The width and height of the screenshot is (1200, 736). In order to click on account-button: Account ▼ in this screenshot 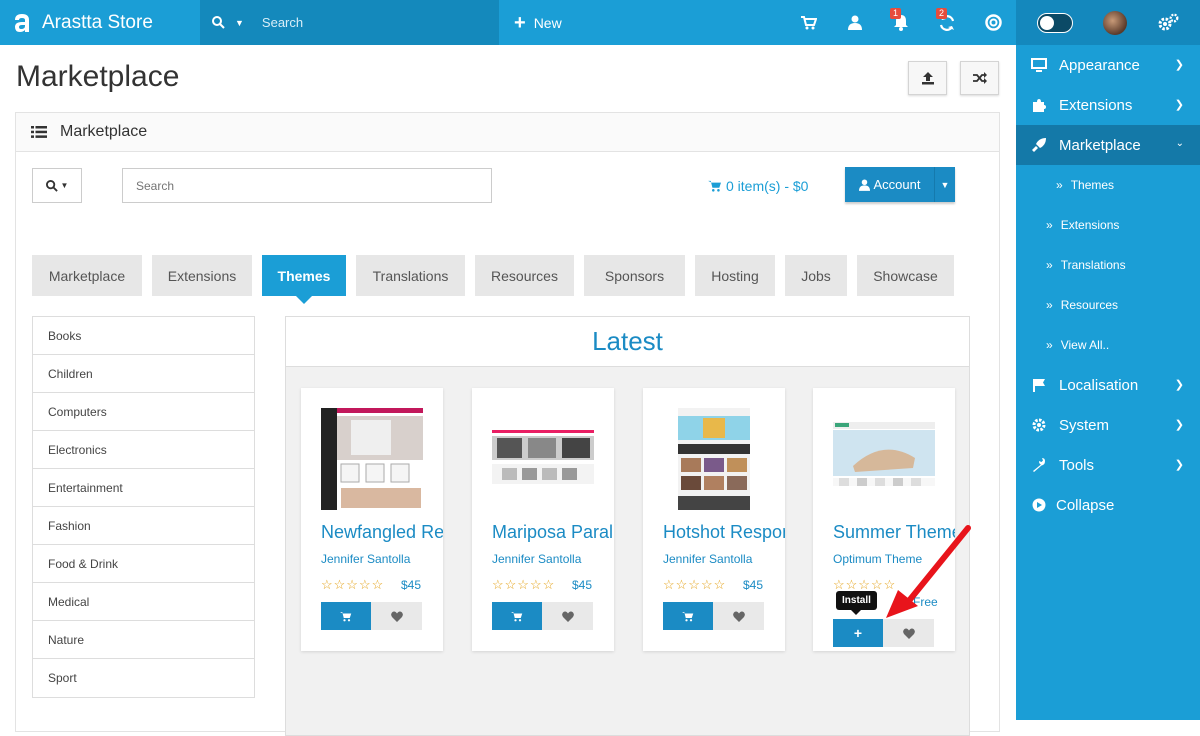, I will do `click(900, 184)`.